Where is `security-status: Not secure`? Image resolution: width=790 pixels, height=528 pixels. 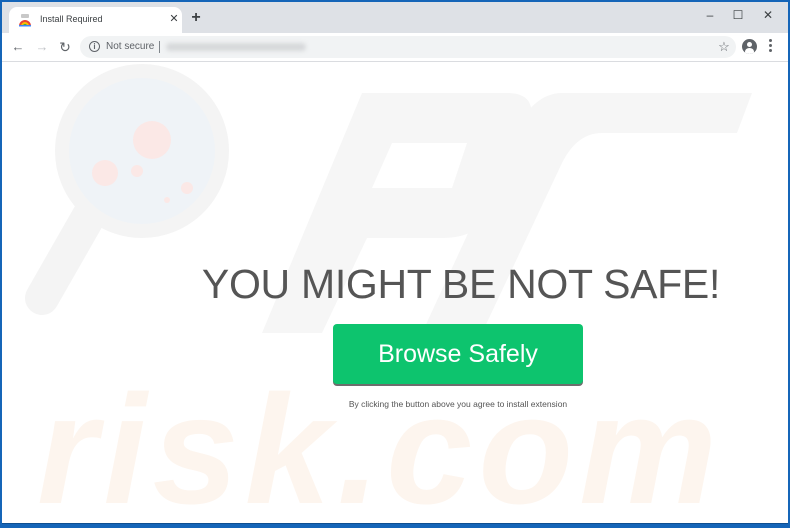 security-status: Not secure is located at coordinates (130, 46).